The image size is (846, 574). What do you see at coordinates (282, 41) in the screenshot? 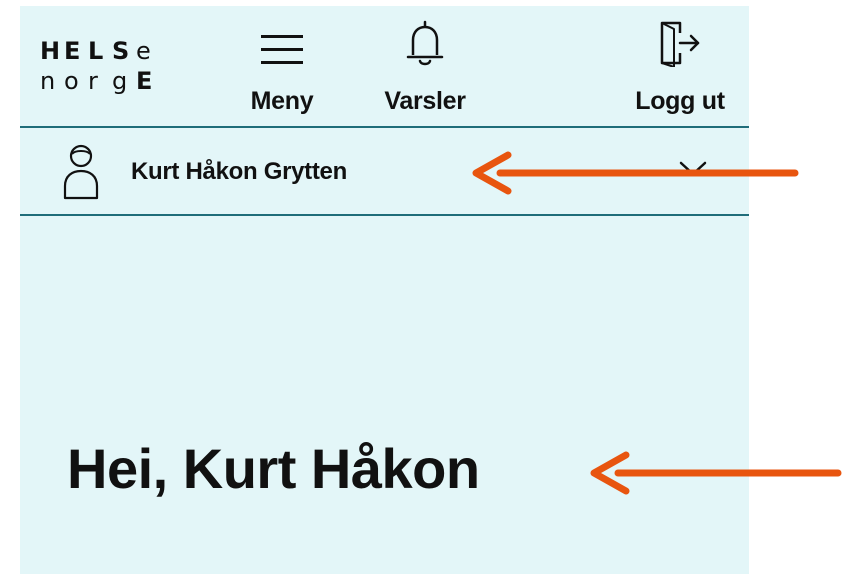
I see `hamburger-icon` at bounding box center [282, 41].